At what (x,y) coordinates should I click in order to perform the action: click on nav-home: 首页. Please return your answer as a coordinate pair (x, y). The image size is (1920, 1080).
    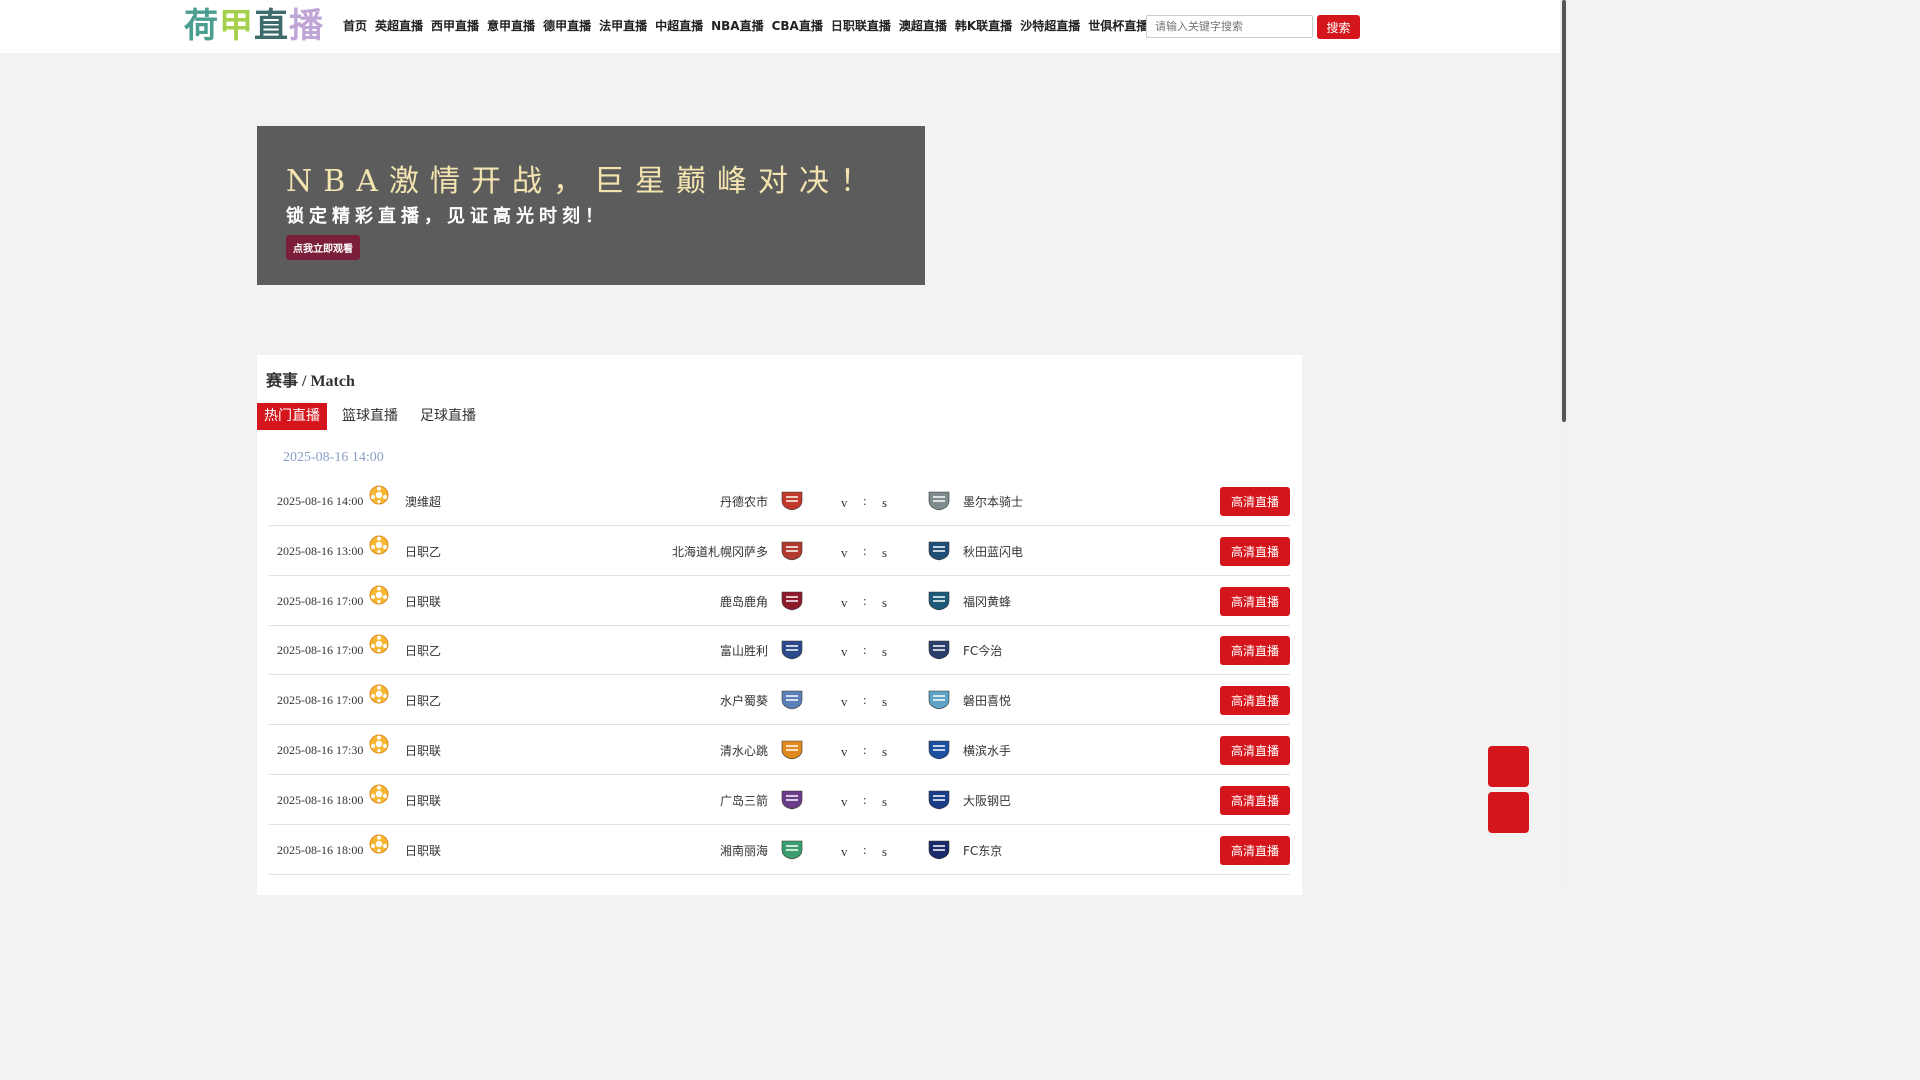
    Looking at the image, I should click on (355, 25).